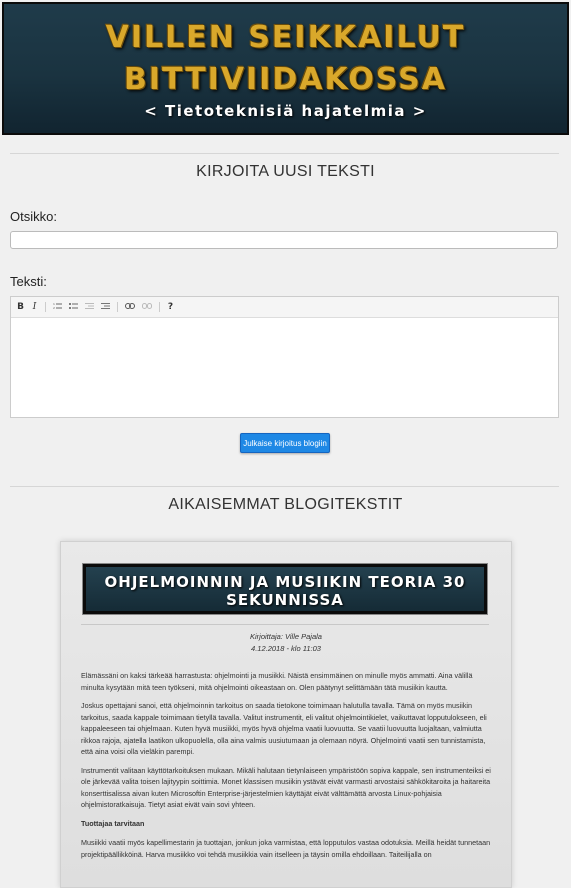  Describe the element at coordinates (170, 307) in the screenshot. I see `help-button: ?` at that location.